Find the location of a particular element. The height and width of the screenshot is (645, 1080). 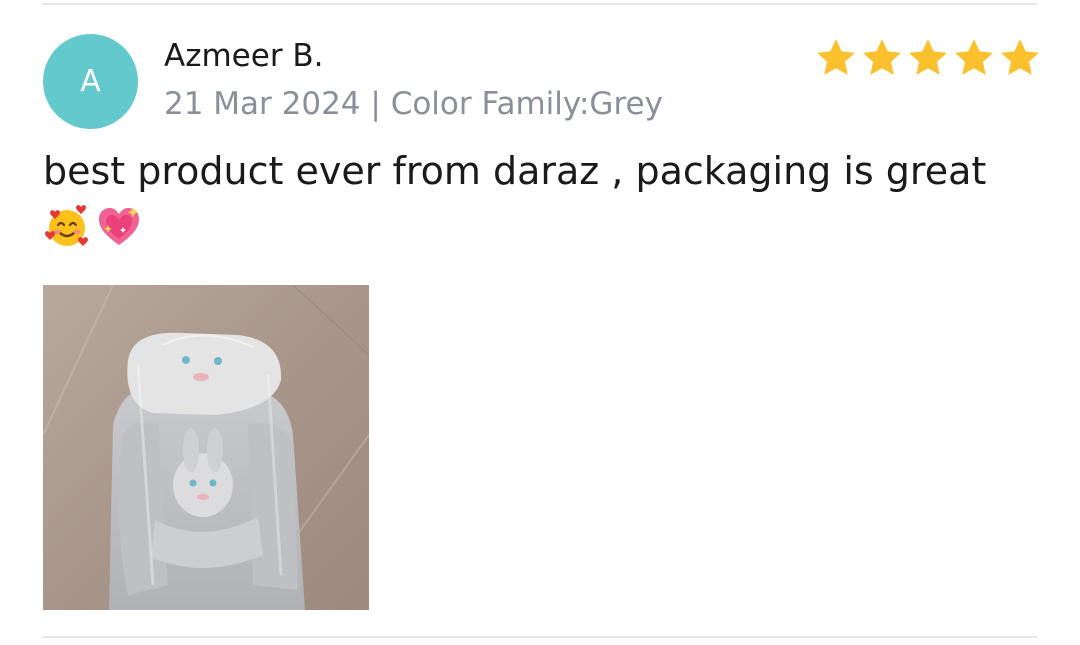

smiling-face-with-hearts-icon is located at coordinates (66, 225).